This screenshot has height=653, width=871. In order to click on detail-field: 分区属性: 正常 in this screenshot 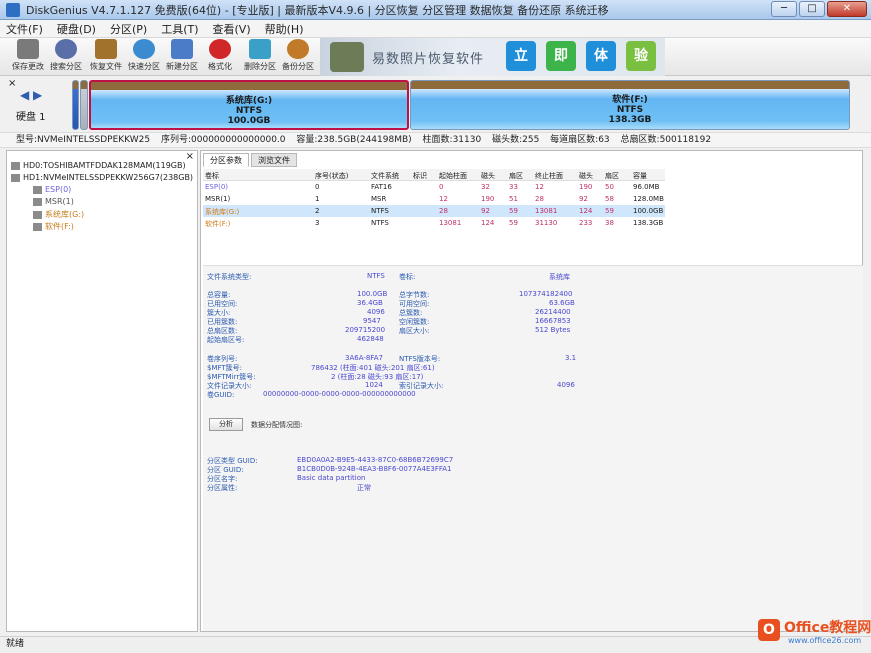, I will do `click(289, 488)`.